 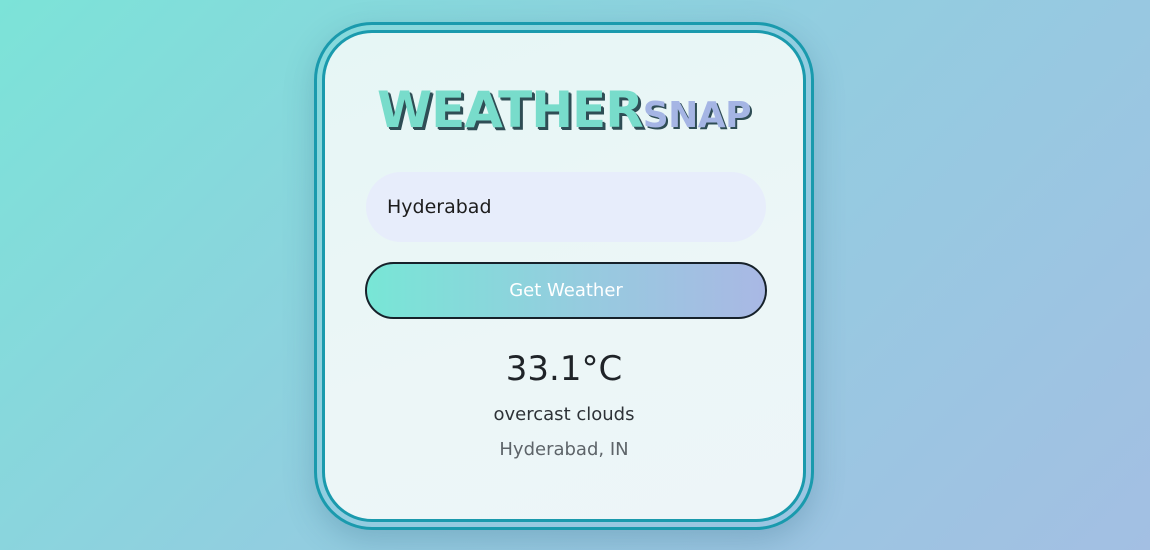 What do you see at coordinates (697, 115) in the screenshot?
I see `app-title-accent: SNAP` at bounding box center [697, 115].